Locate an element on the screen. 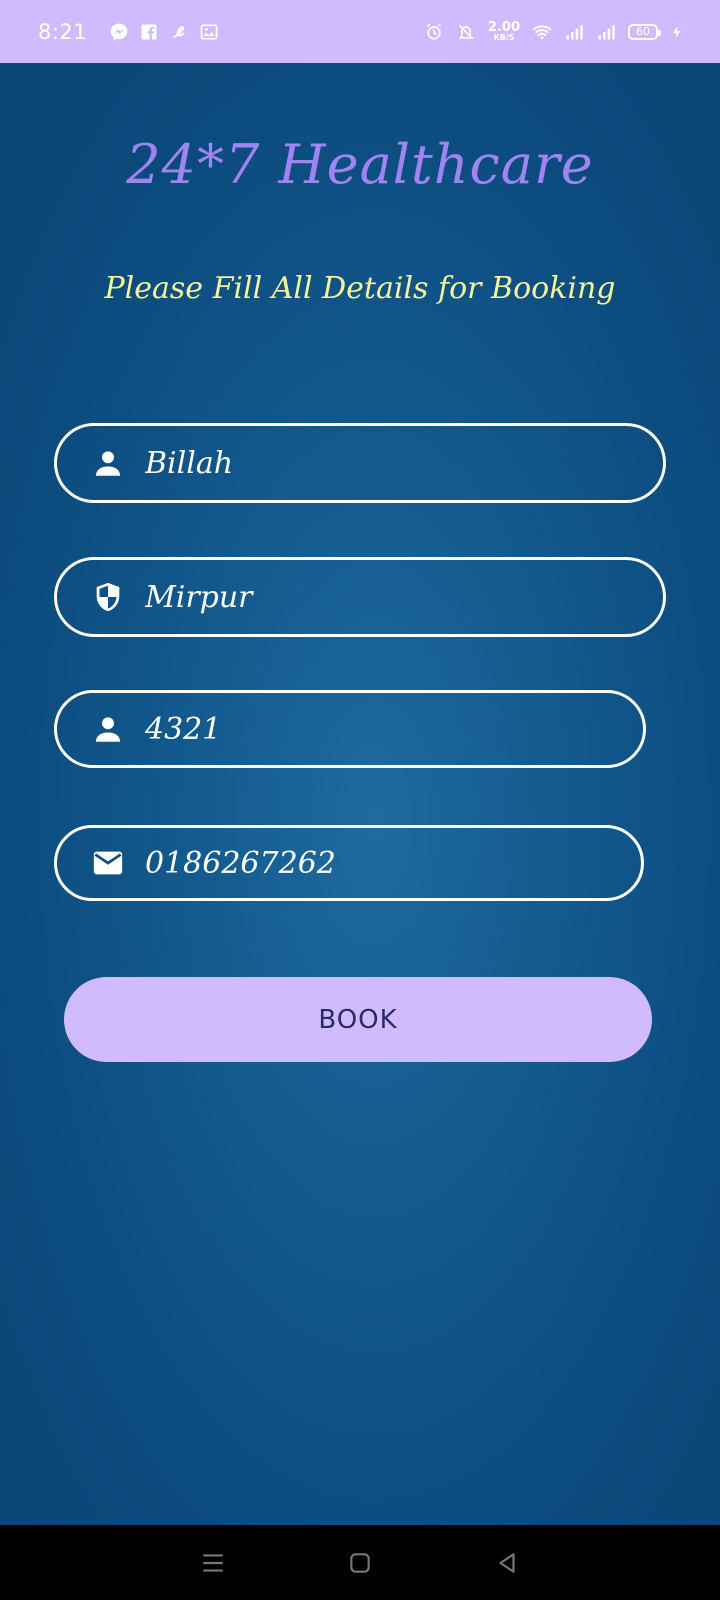 The height and width of the screenshot is (1600, 720). alarm-icon is located at coordinates (434, 31).